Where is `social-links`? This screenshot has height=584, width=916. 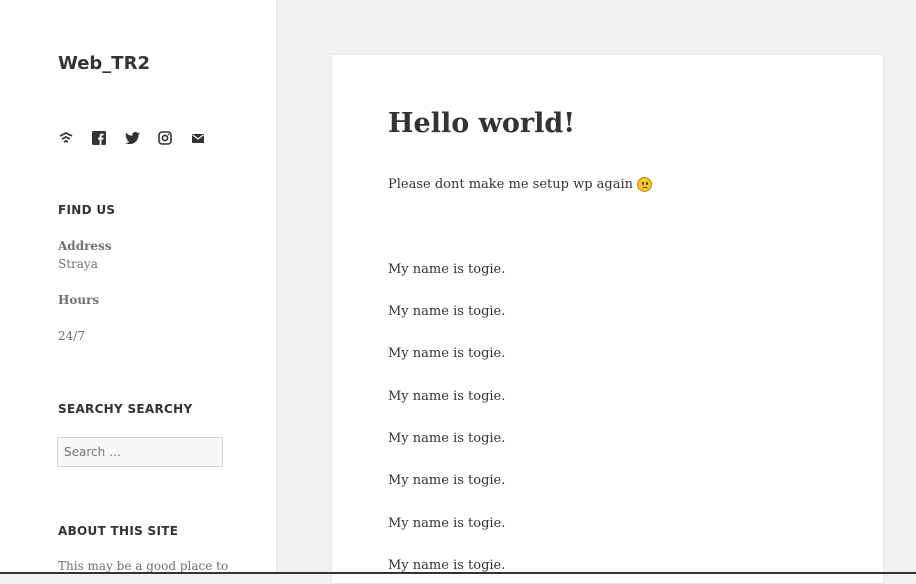
social-links is located at coordinates (132, 138).